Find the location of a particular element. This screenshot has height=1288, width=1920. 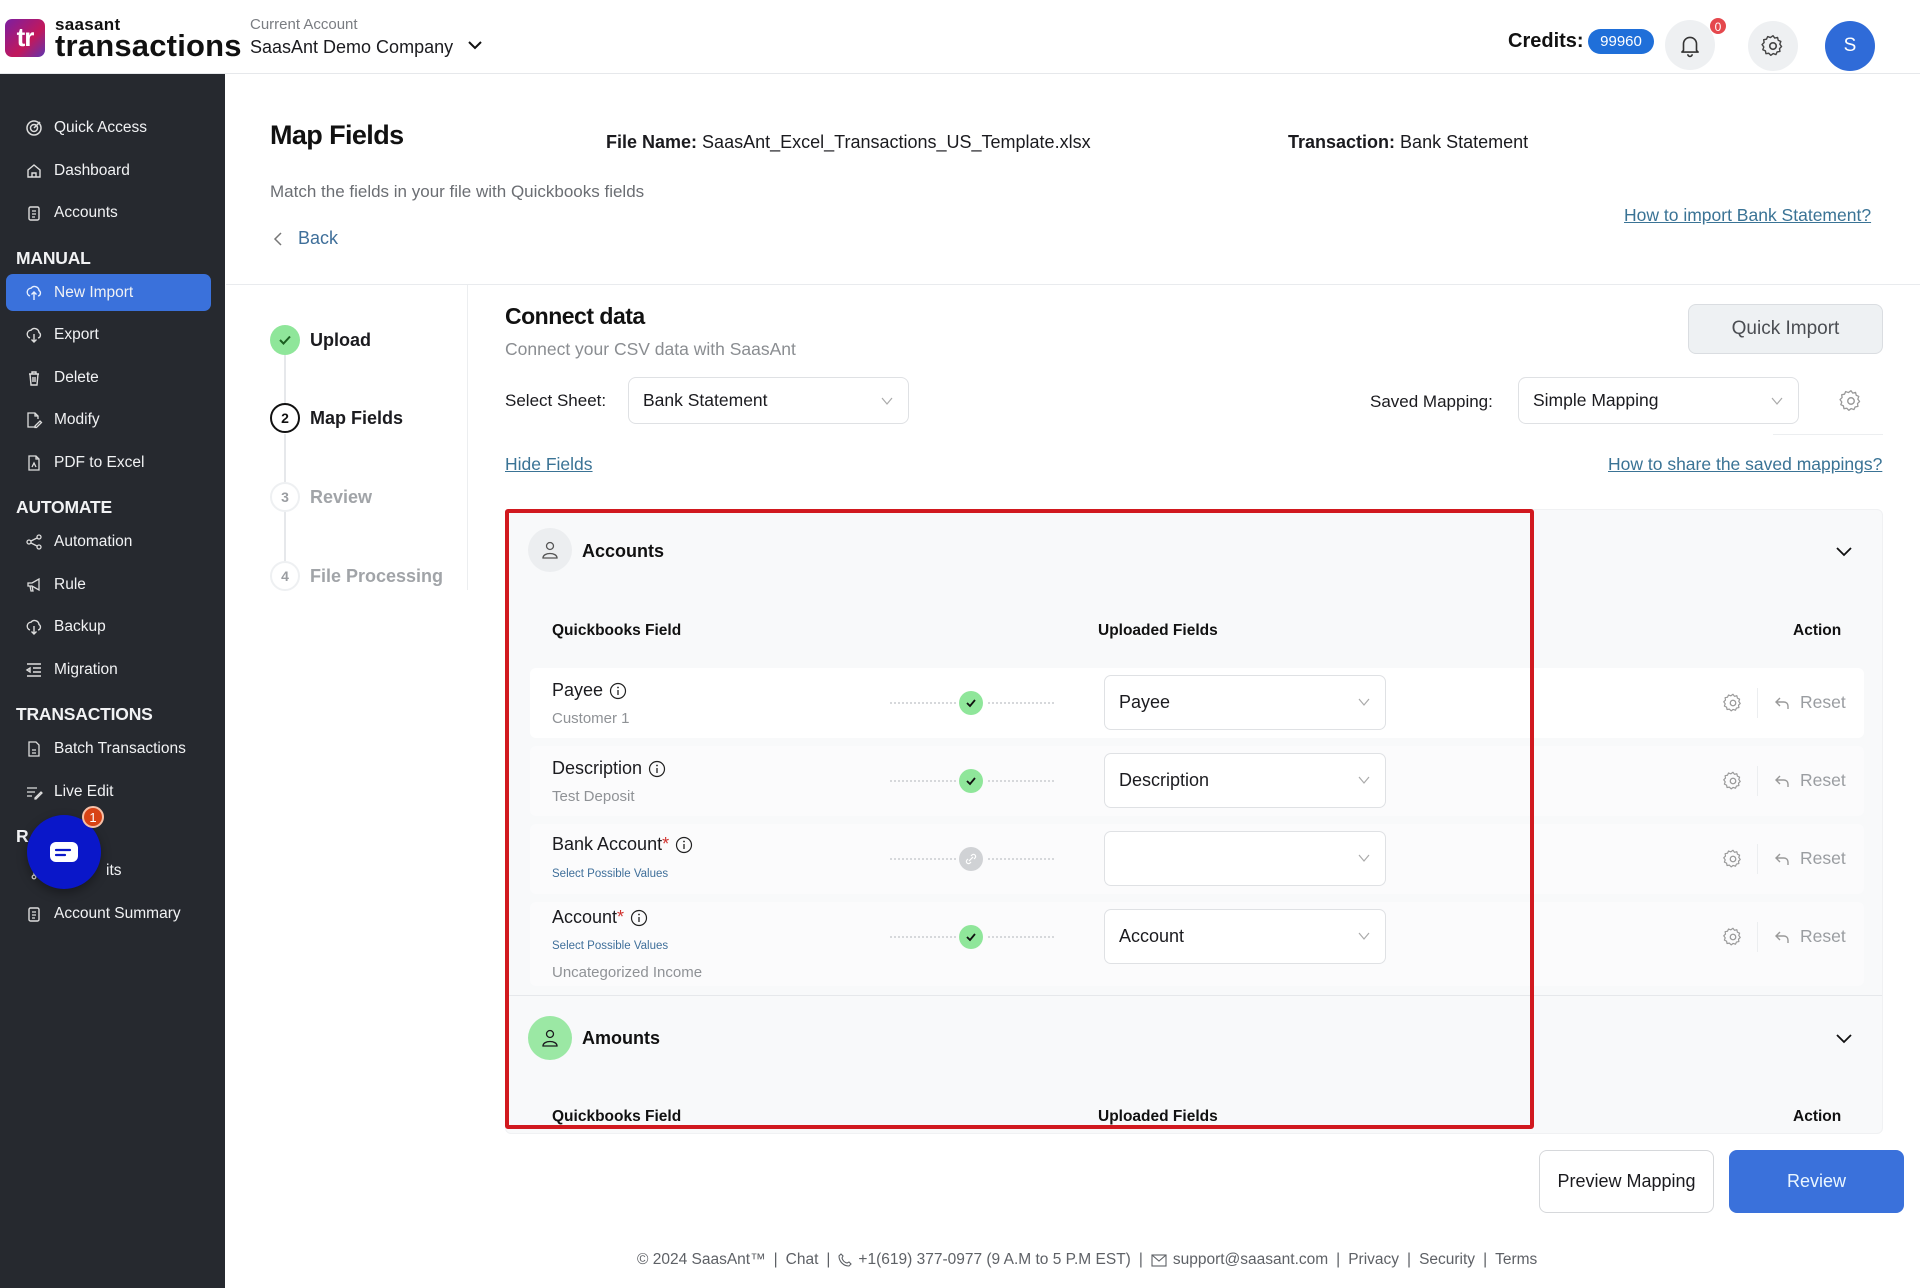

uploaded-field-dropdown: Description is located at coordinates (1245, 780).